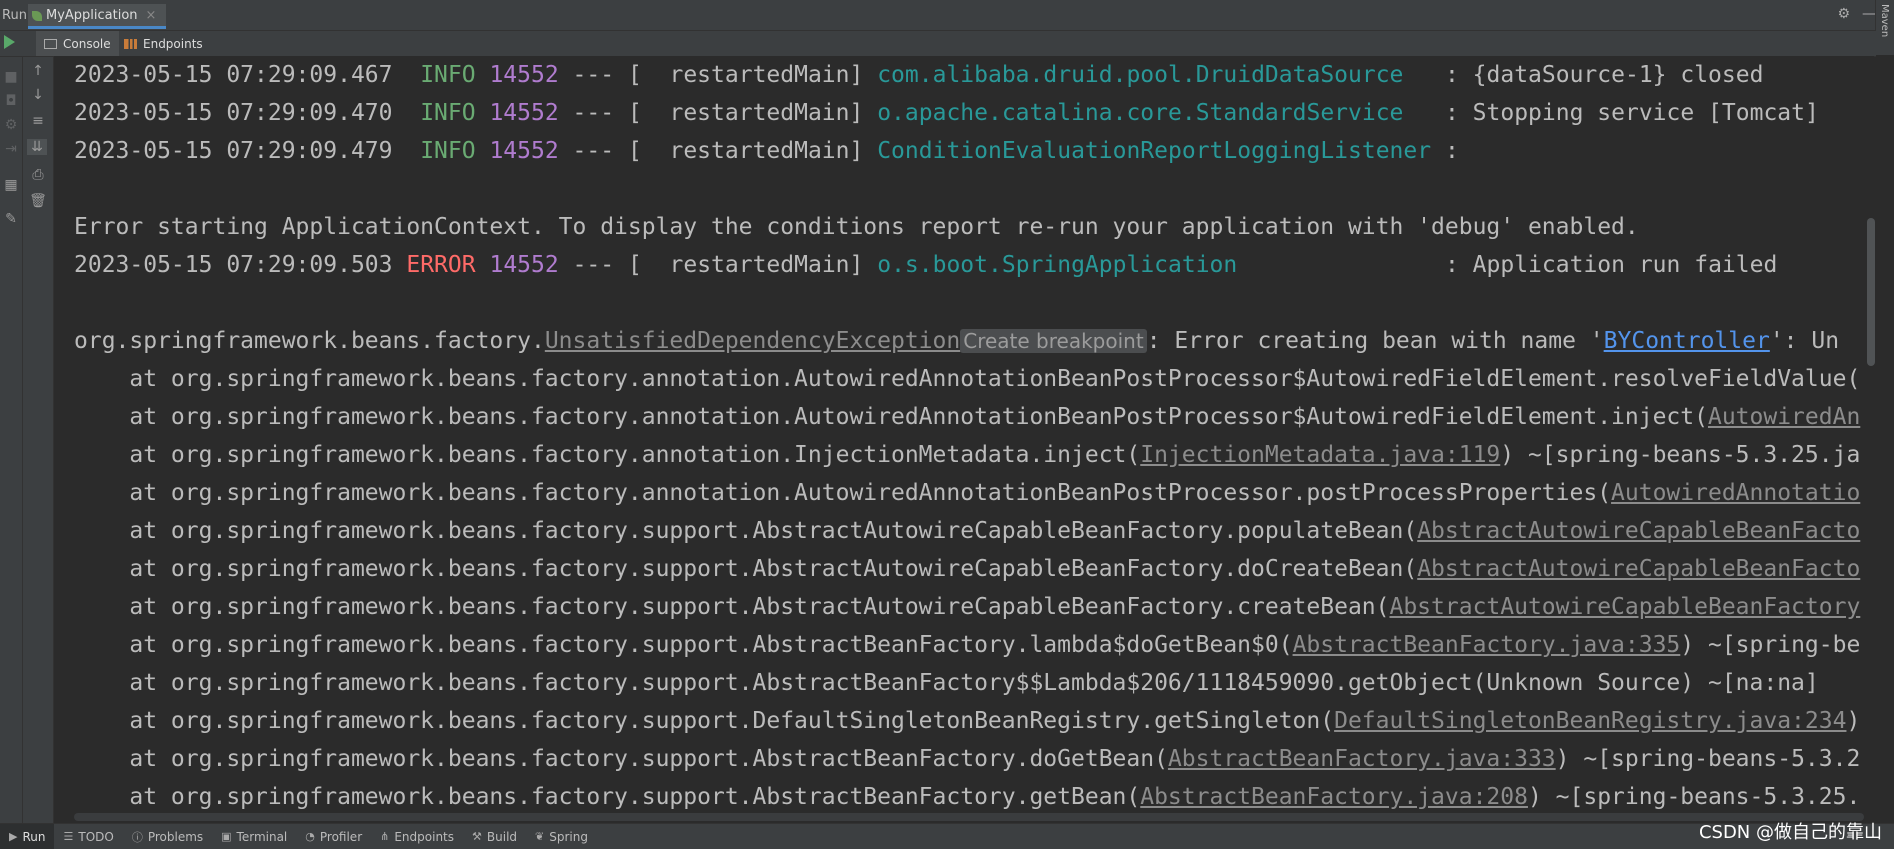 This screenshot has height=849, width=1894. Describe the element at coordinates (11, 219) in the screenshot. I see `pin-icon: ✎` at that location.